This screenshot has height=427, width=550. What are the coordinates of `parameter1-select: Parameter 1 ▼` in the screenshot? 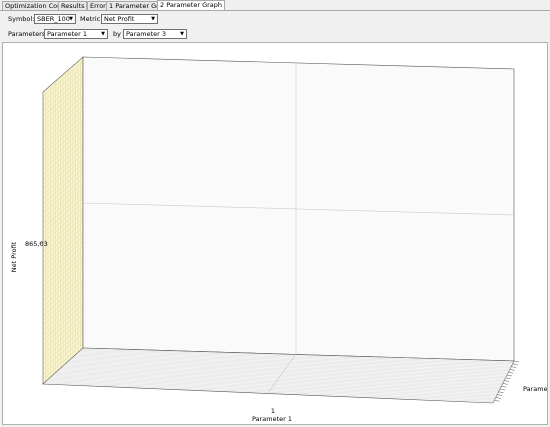 It's located at (76, 34).